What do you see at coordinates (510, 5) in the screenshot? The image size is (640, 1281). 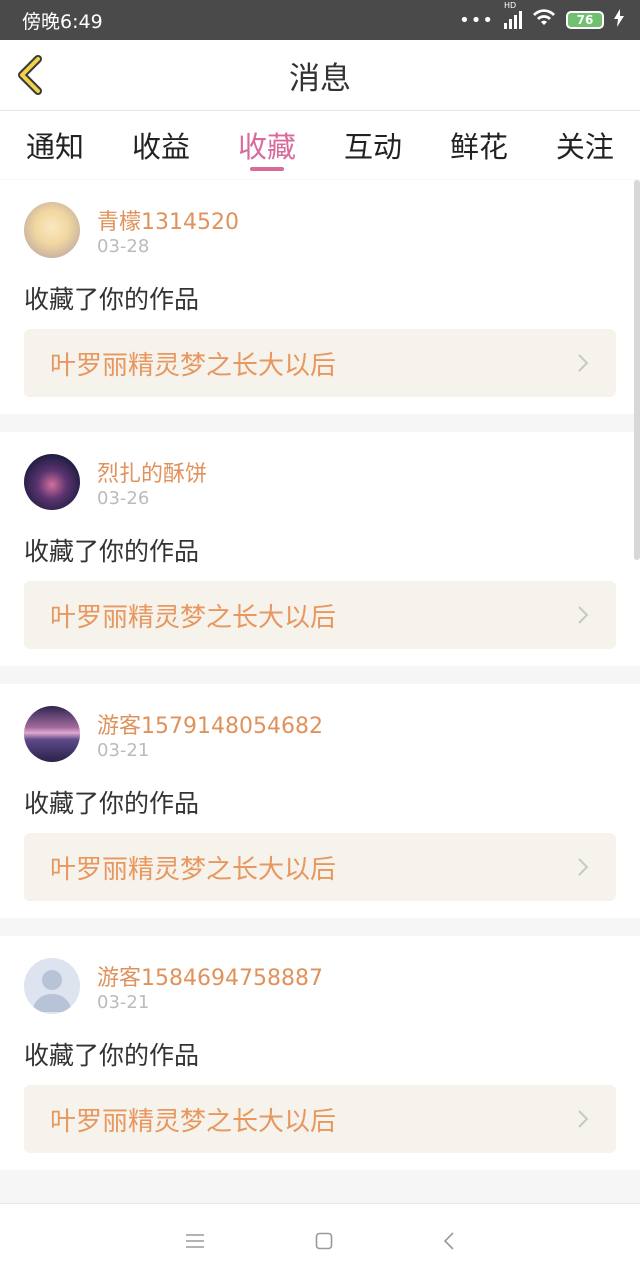 I see `signal-hd-label: HD` at bounding box center [510, 5].